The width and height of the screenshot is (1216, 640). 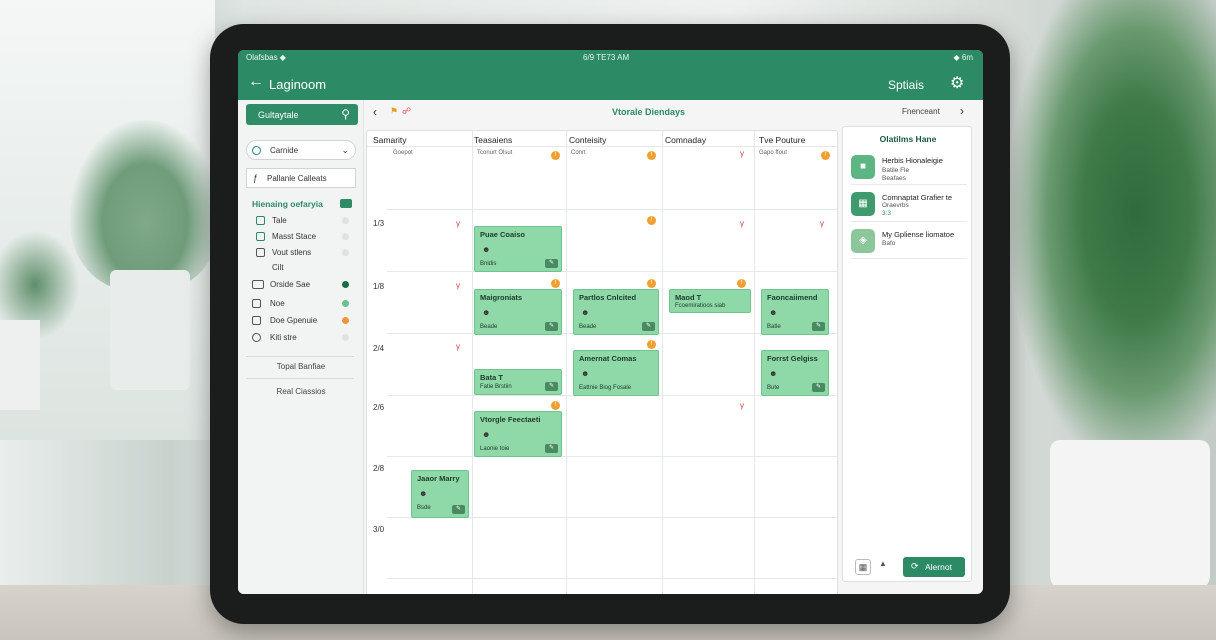 I want to click on sidebar-item-label: Kiti stre, so click(x=283, y=337).